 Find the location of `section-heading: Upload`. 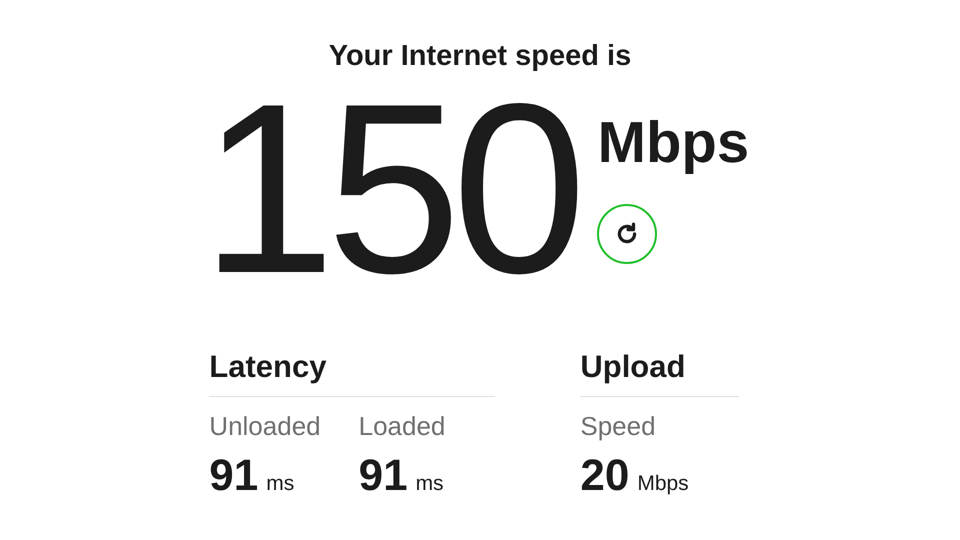

section-heading: Upload is located at coordinates (659, 372).